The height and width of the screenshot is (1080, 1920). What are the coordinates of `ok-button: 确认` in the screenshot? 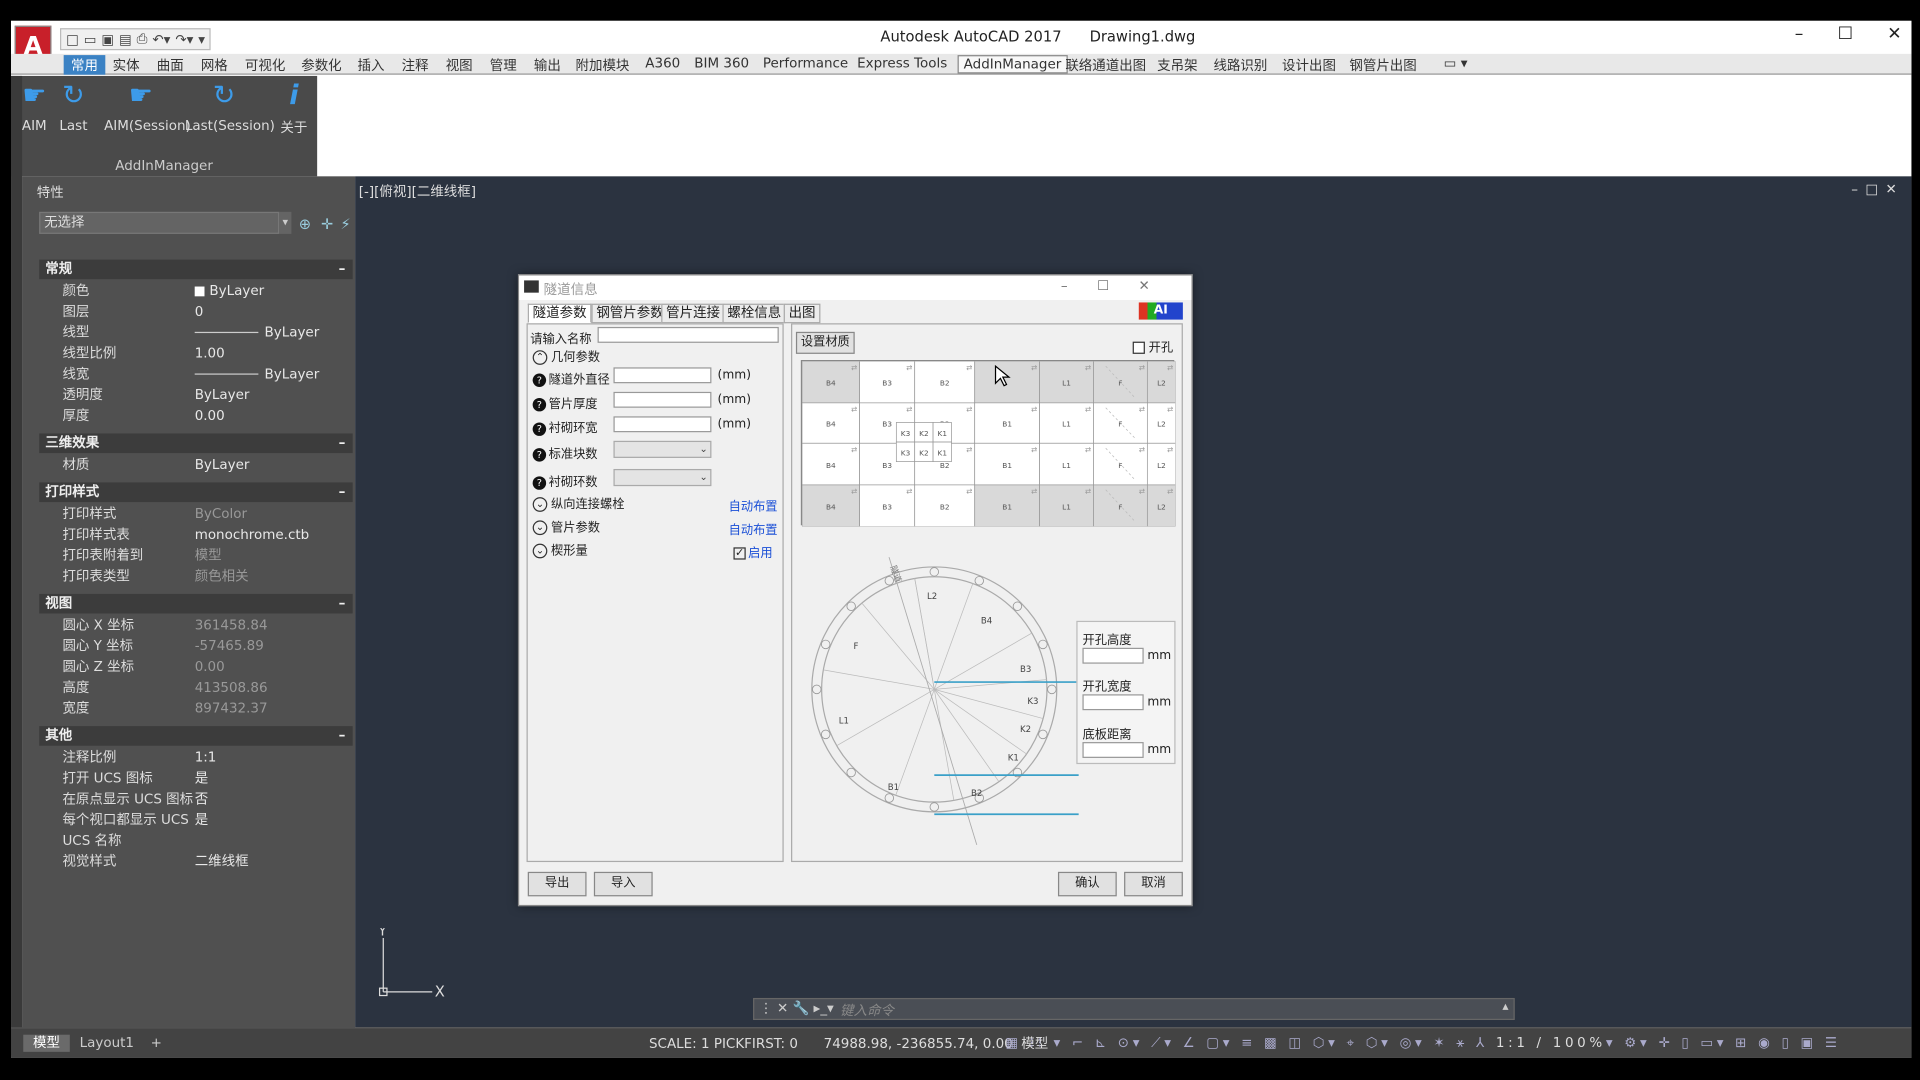 It's located at (1087, 884).